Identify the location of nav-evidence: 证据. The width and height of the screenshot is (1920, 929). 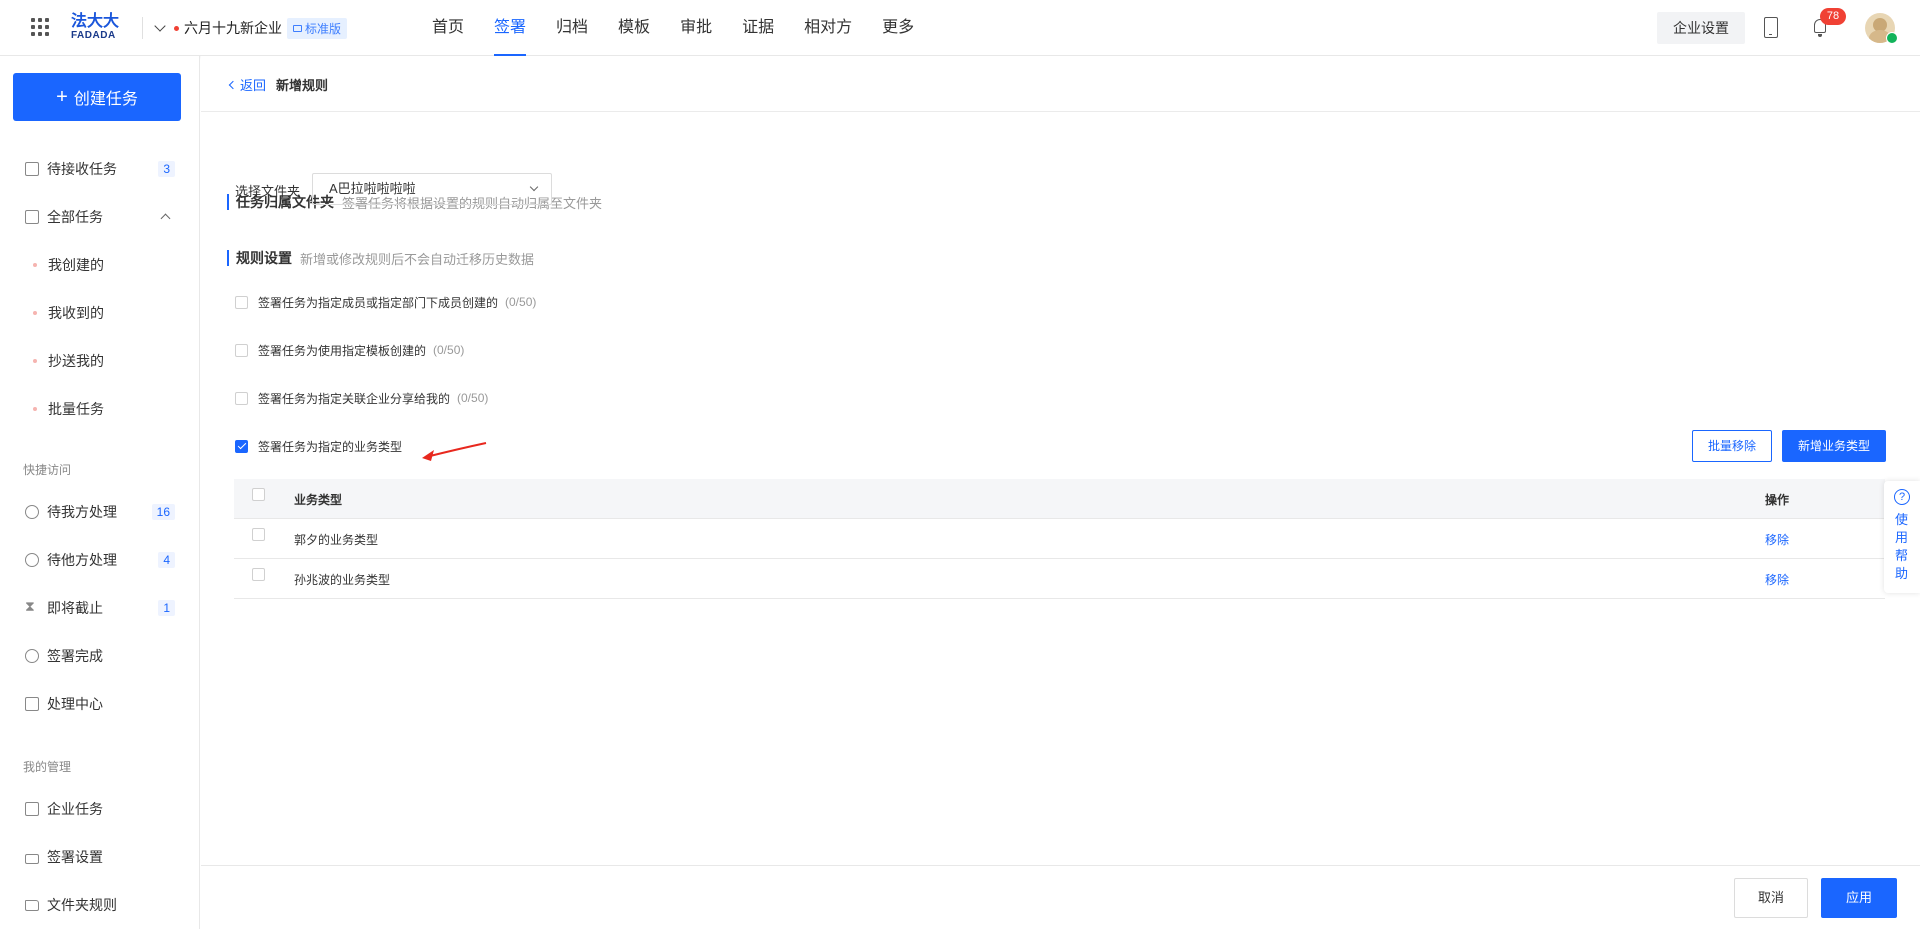
(758, 28).